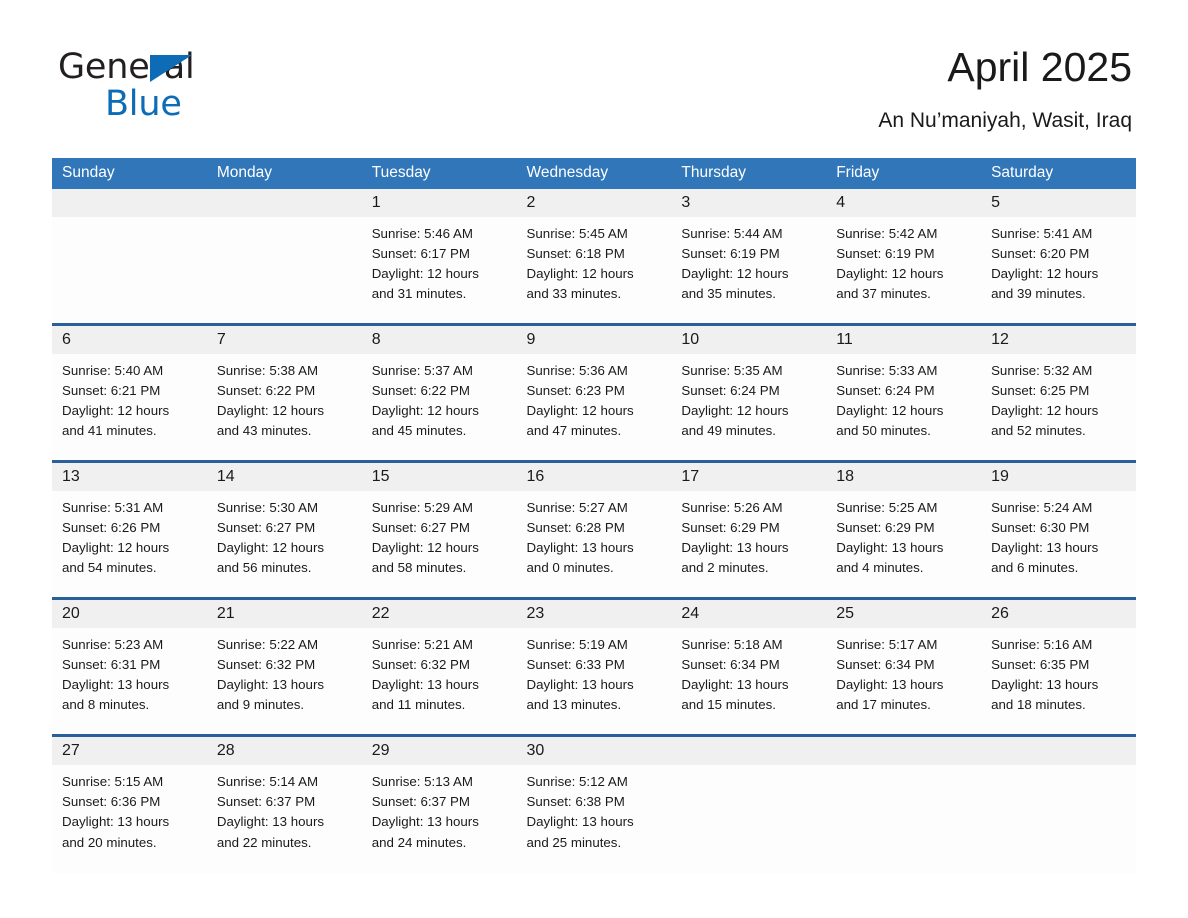  Describe the element at coordinates (749, 203) in the screenshot. I see `day-number: 3` at that location.